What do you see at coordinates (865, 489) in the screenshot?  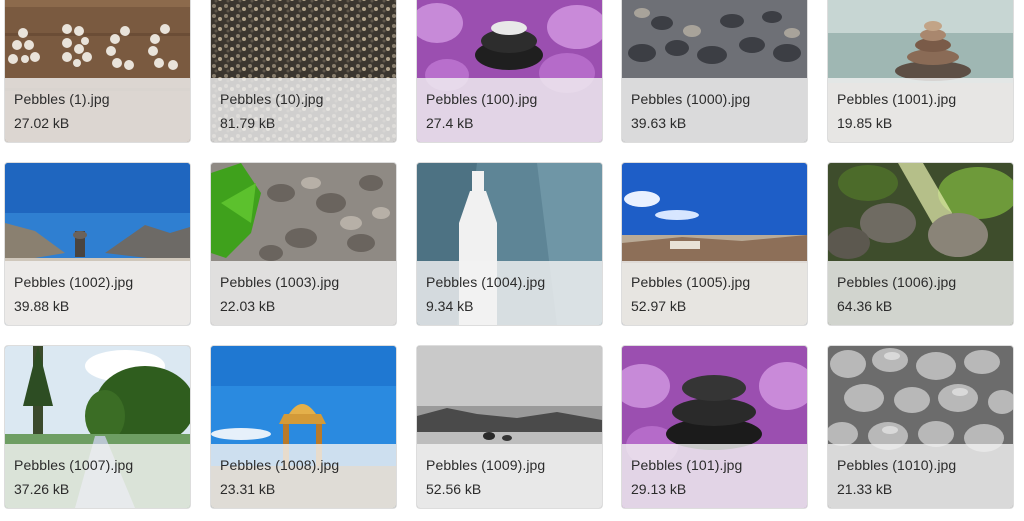 I see `file-size: 21.33 kB` at bounding box center [865, 489].